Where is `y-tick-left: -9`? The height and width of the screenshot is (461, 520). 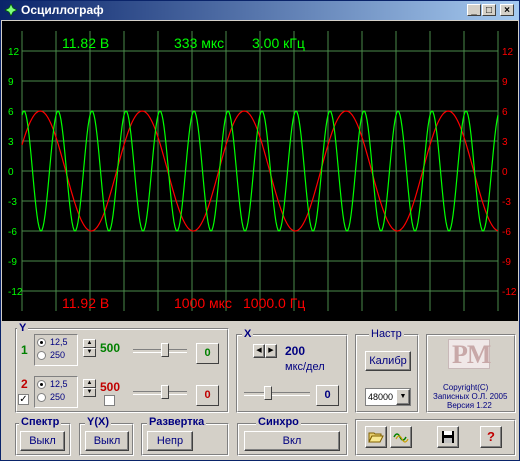
y-tick-left: -9 is located at coordinates (12, 262).